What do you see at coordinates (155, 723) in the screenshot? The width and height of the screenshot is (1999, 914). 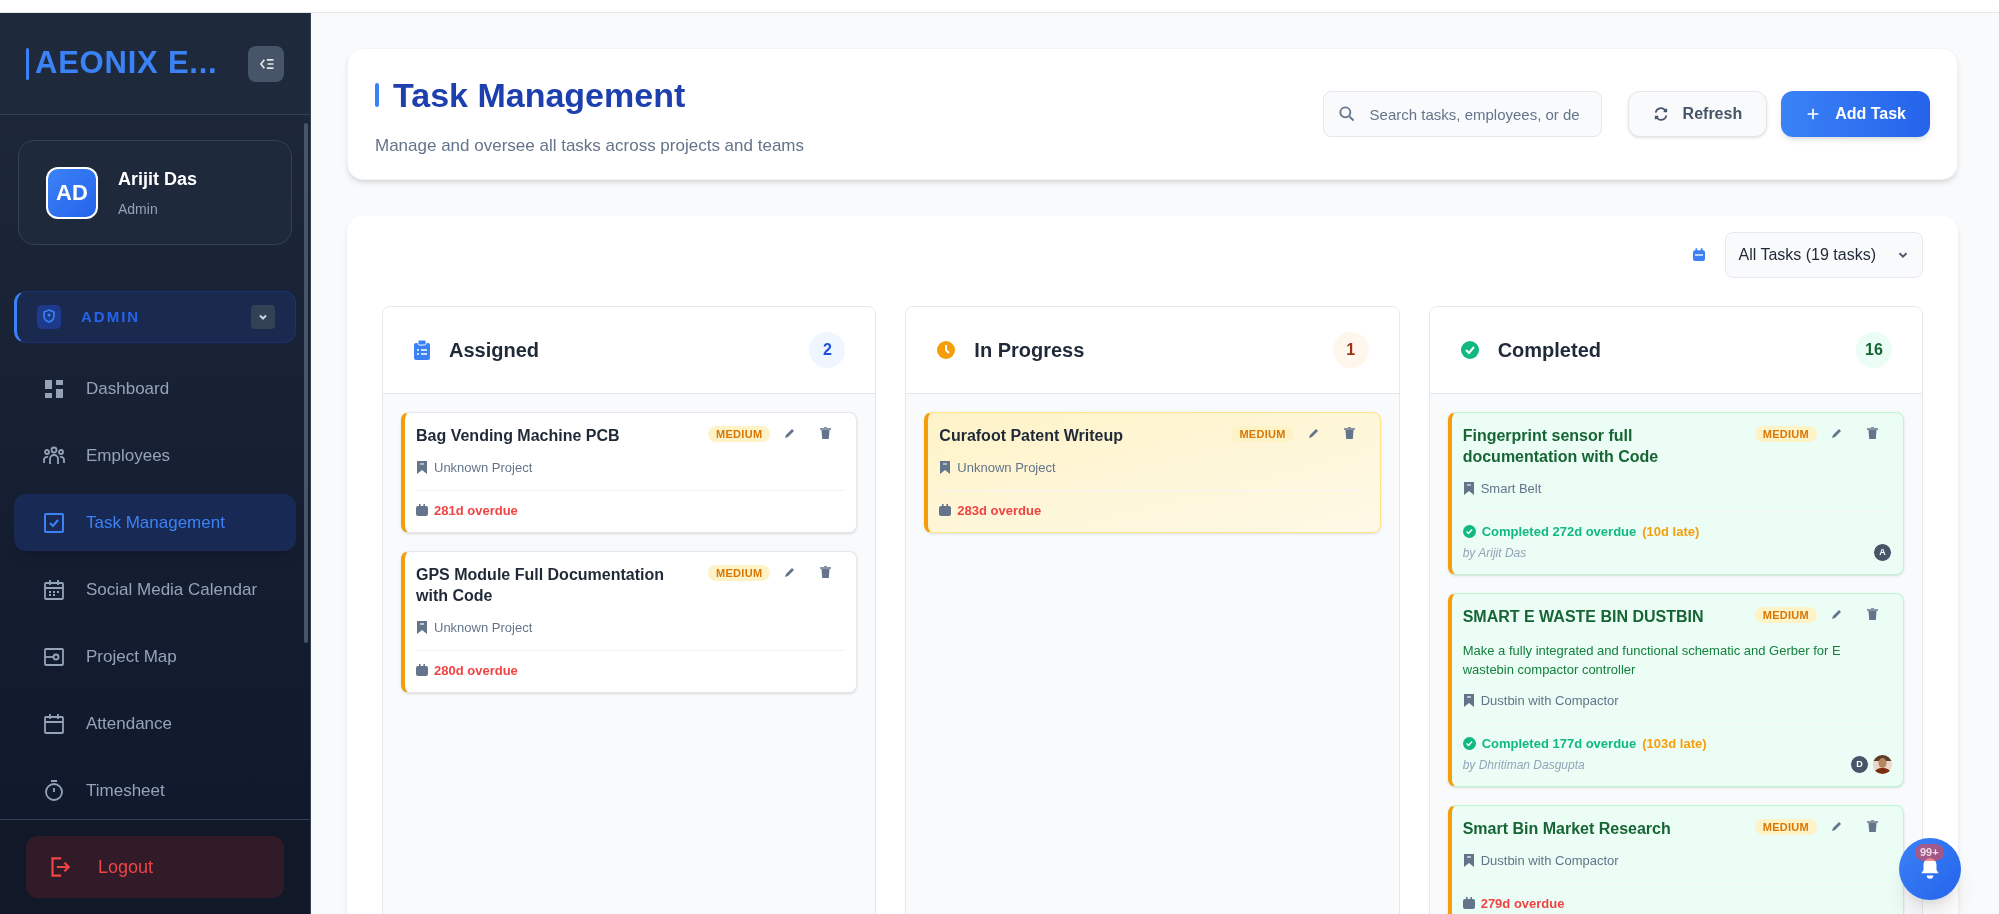 I see `nav-item: Attendance` at bounding box center [155, 723].